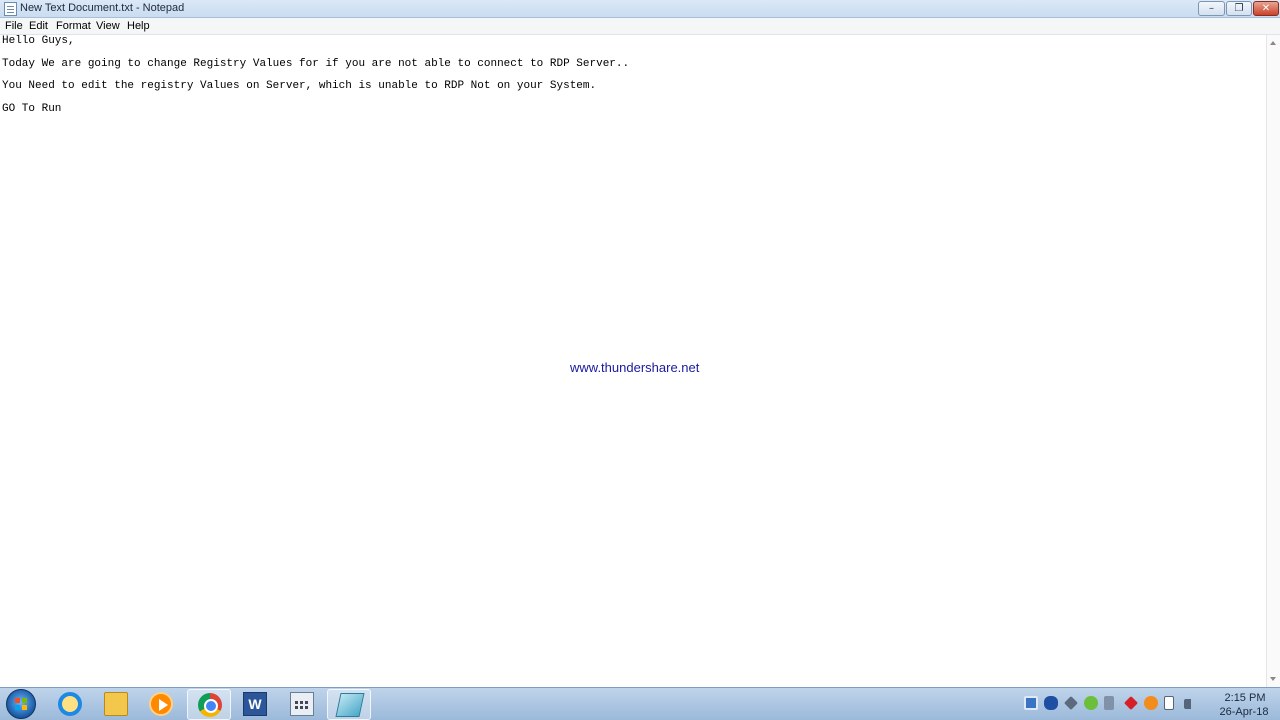  I want to click on menu-edit: Edit, so click(38, 26).